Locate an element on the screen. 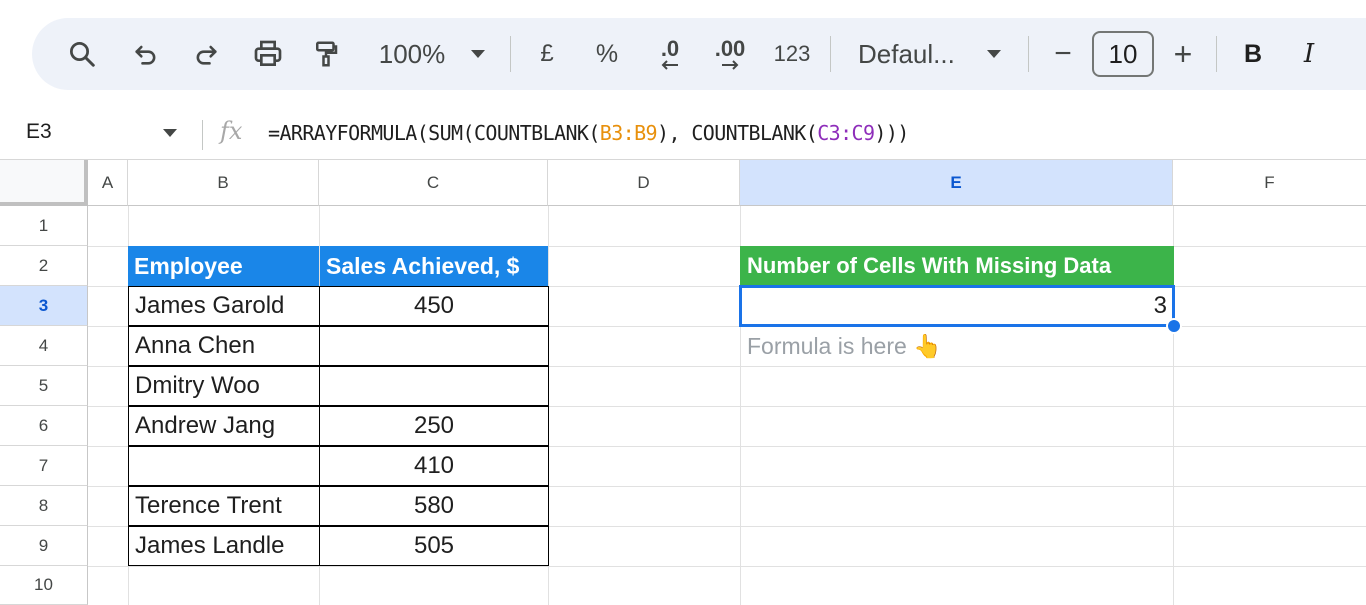 Image resolution: width=1366 pixels, height=605 pixels. print-icon is located at coordinates (268, 54).